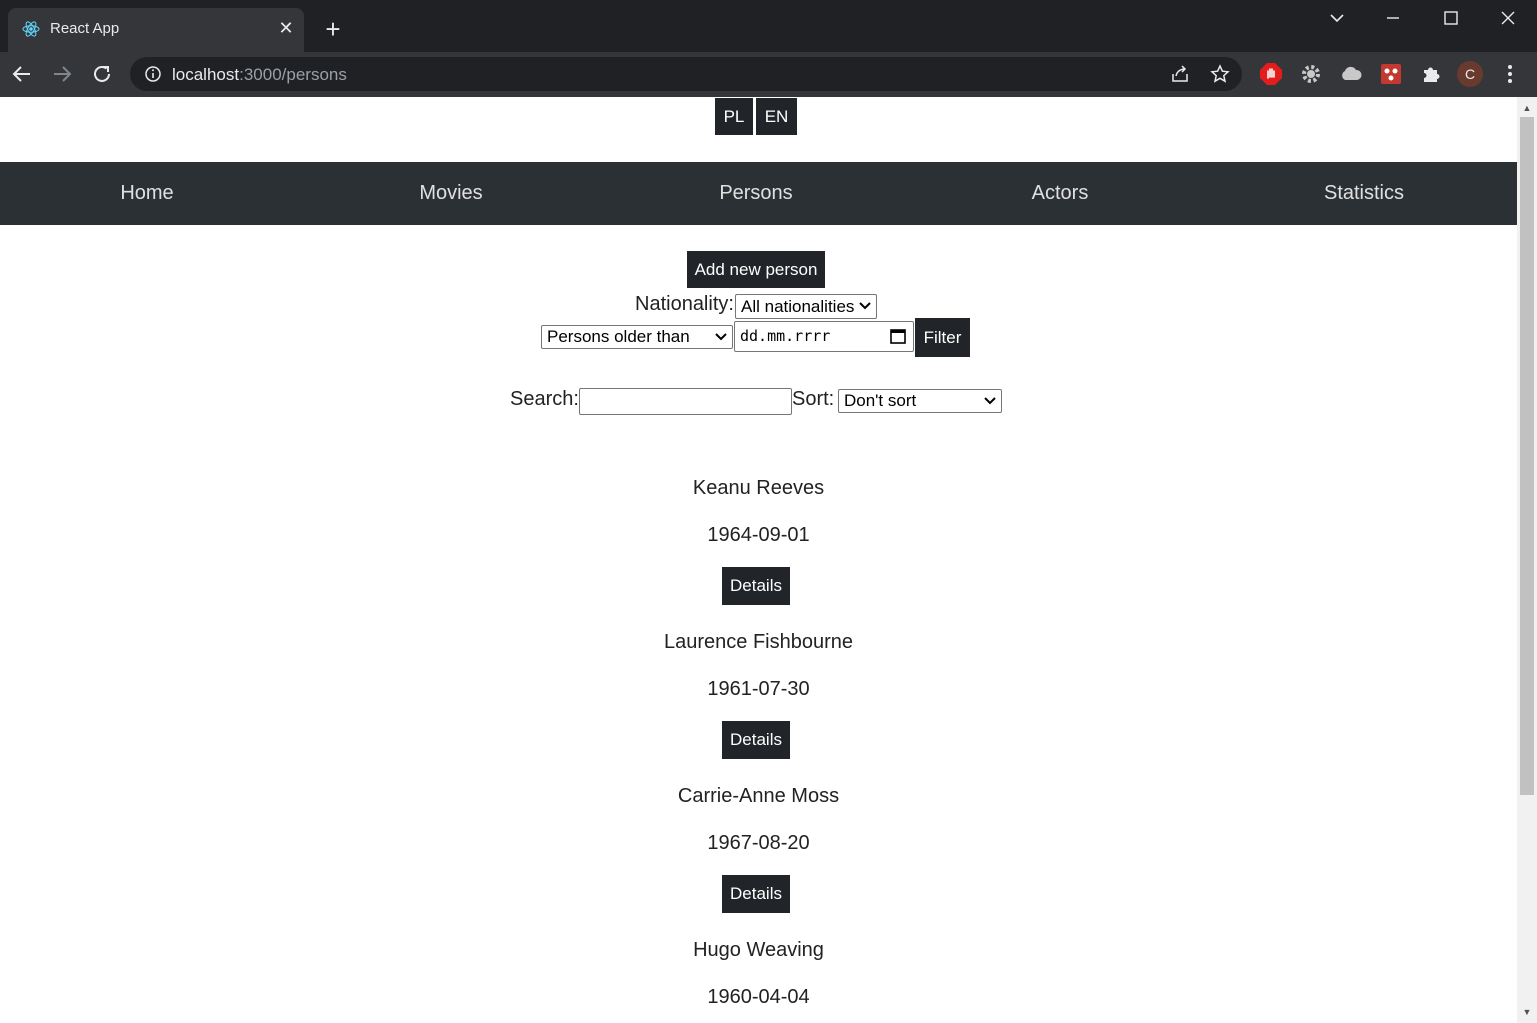 The image size is (1537, 1023). Describe the element at coordinates (153, 74) in the screenshot. I see `site-info-icon` at that location.